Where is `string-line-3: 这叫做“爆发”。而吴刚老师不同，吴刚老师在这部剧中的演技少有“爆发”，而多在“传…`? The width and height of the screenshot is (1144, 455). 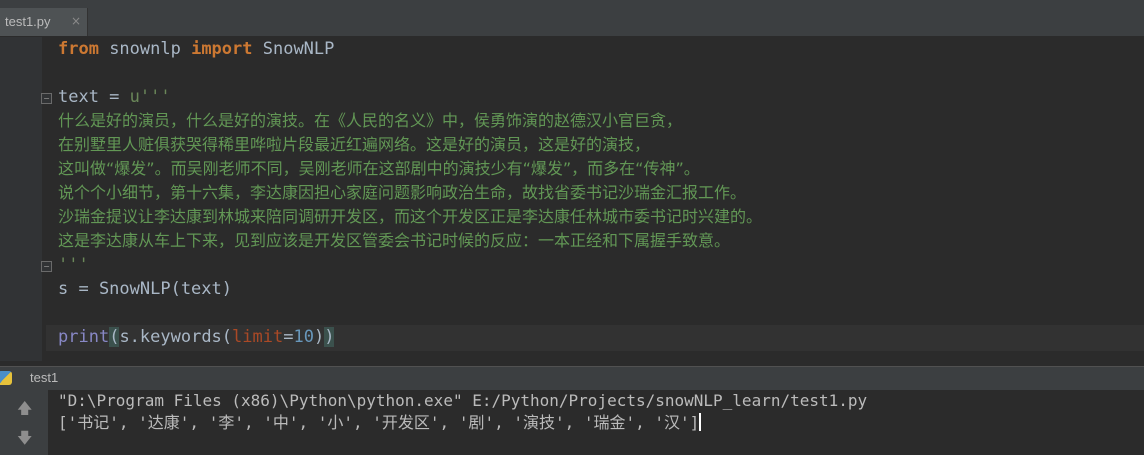 string-line-3: 这叫做“爆发”。而吴刚老师不同，吴刚老师在这部剧中的演技少有“爆发”，而多在“传… is located at coordinates (379, 168).